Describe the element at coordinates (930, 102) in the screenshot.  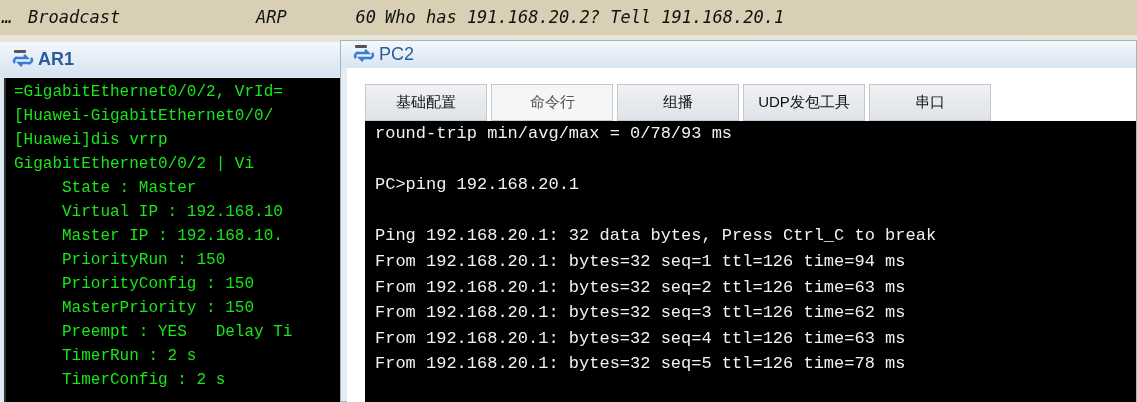
I see `tab: 串口` at that location.